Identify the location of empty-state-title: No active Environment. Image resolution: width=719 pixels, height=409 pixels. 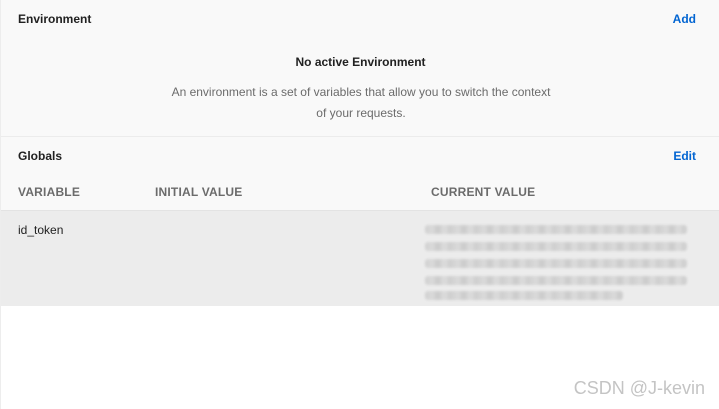
(360, 62).